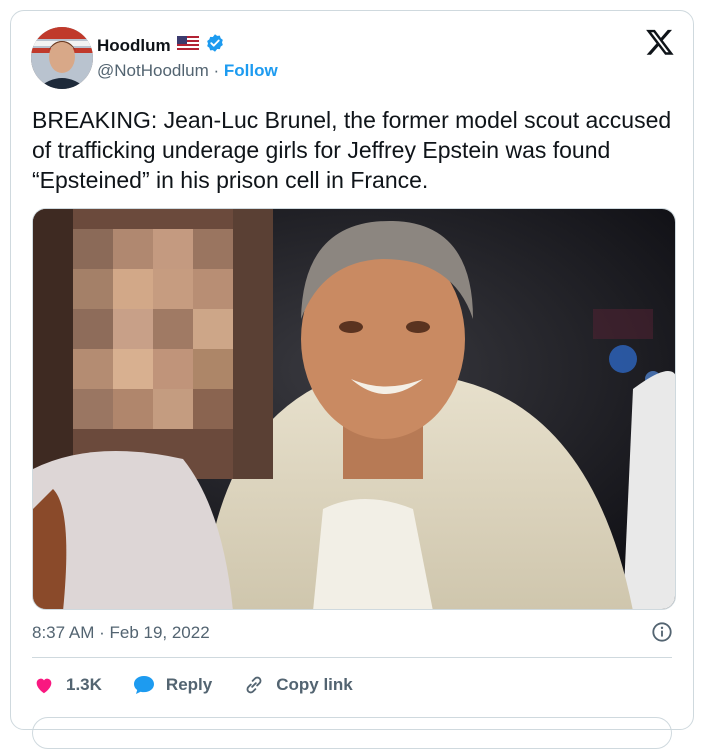  What do you see at coordinates (187, 45) in the screenshot?
I see `us-flag-icon` at bounding box center [187, 45].